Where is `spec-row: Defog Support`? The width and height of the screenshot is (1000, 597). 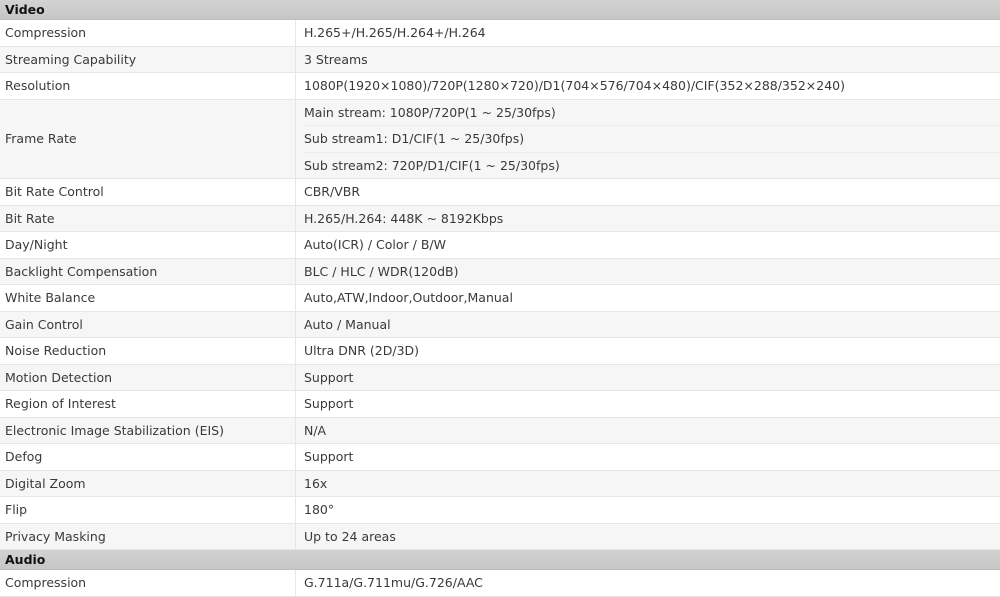 spec-row: Defog Support is located at coordinates (500, 457).